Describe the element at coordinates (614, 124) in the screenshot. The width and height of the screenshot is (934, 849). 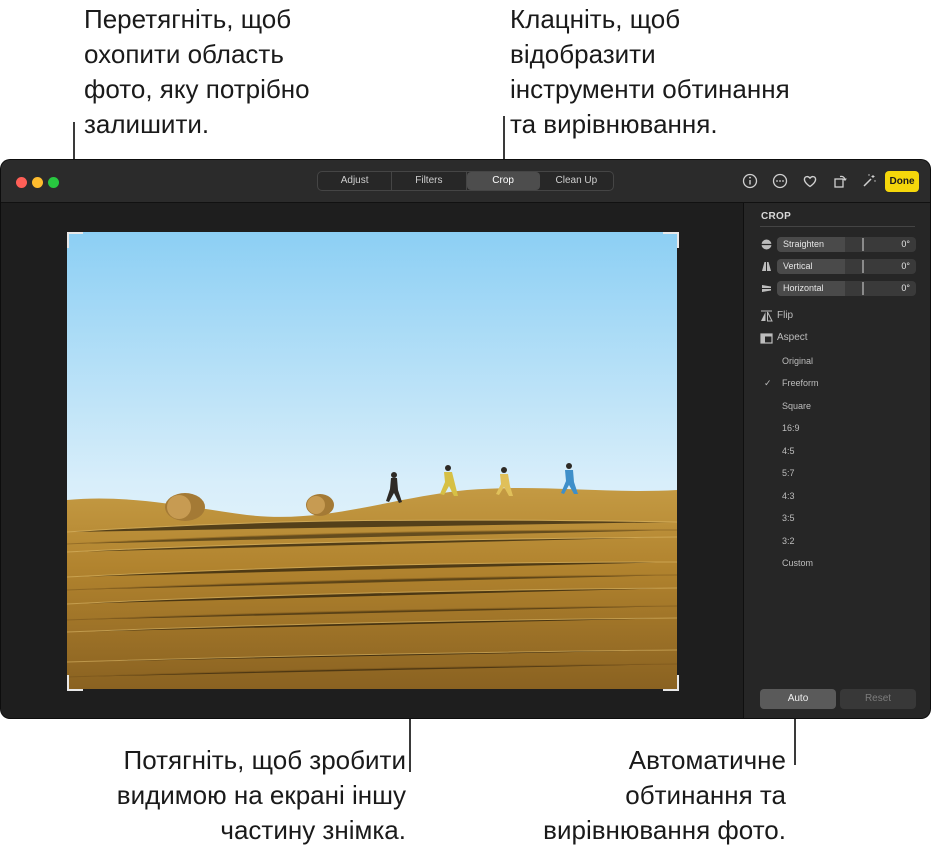
I see `callout-line-text: та вирівнювання.` at that location.